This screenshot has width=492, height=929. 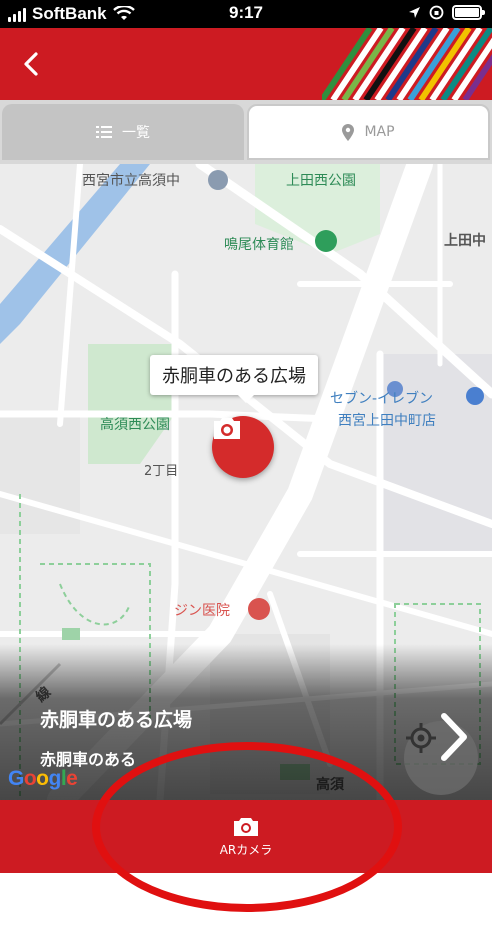 What do you see at coordinates (407, 64) in the screenshot?
I see `header-stripes-decoration` at bounding box center [407, 64].